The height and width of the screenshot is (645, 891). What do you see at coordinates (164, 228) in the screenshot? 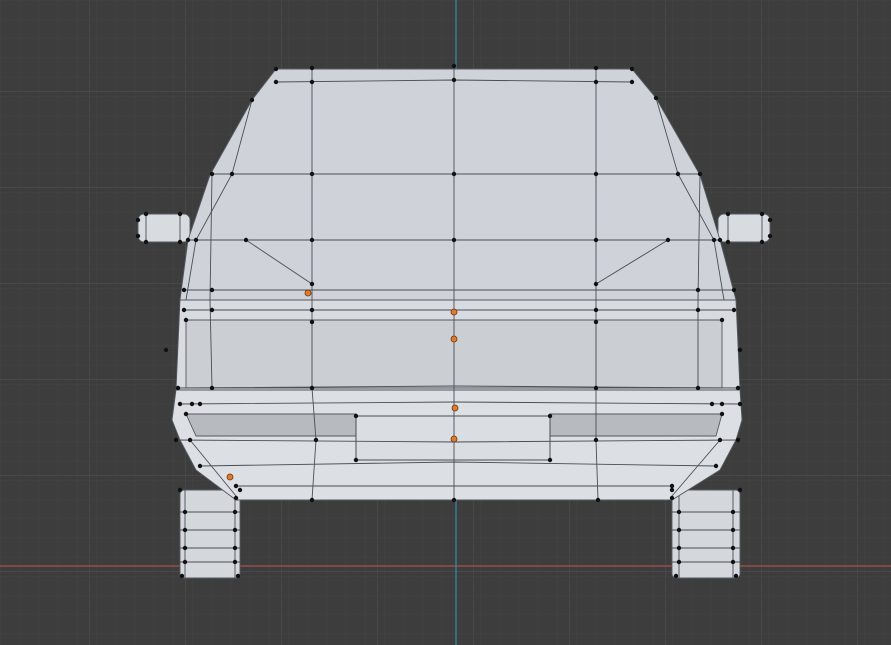
I see `left-mirror` at bounding box center [164, 228].